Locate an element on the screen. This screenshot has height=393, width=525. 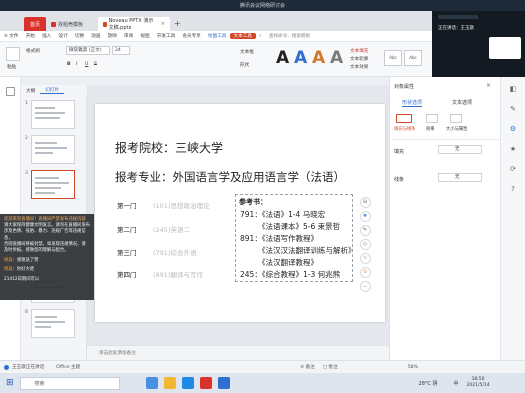
tab-home: 首页 is located at coordinates (35, 24).